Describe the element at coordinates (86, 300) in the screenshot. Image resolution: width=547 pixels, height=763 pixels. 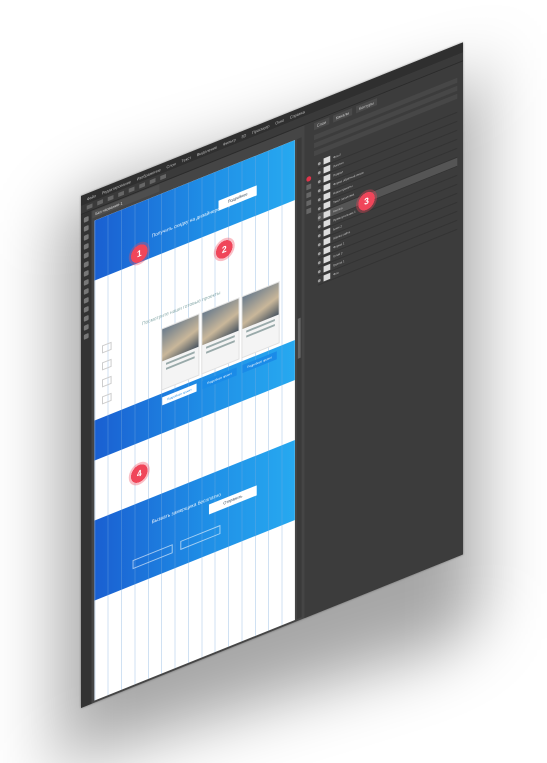
I see `pen-tool-icon` at that location.